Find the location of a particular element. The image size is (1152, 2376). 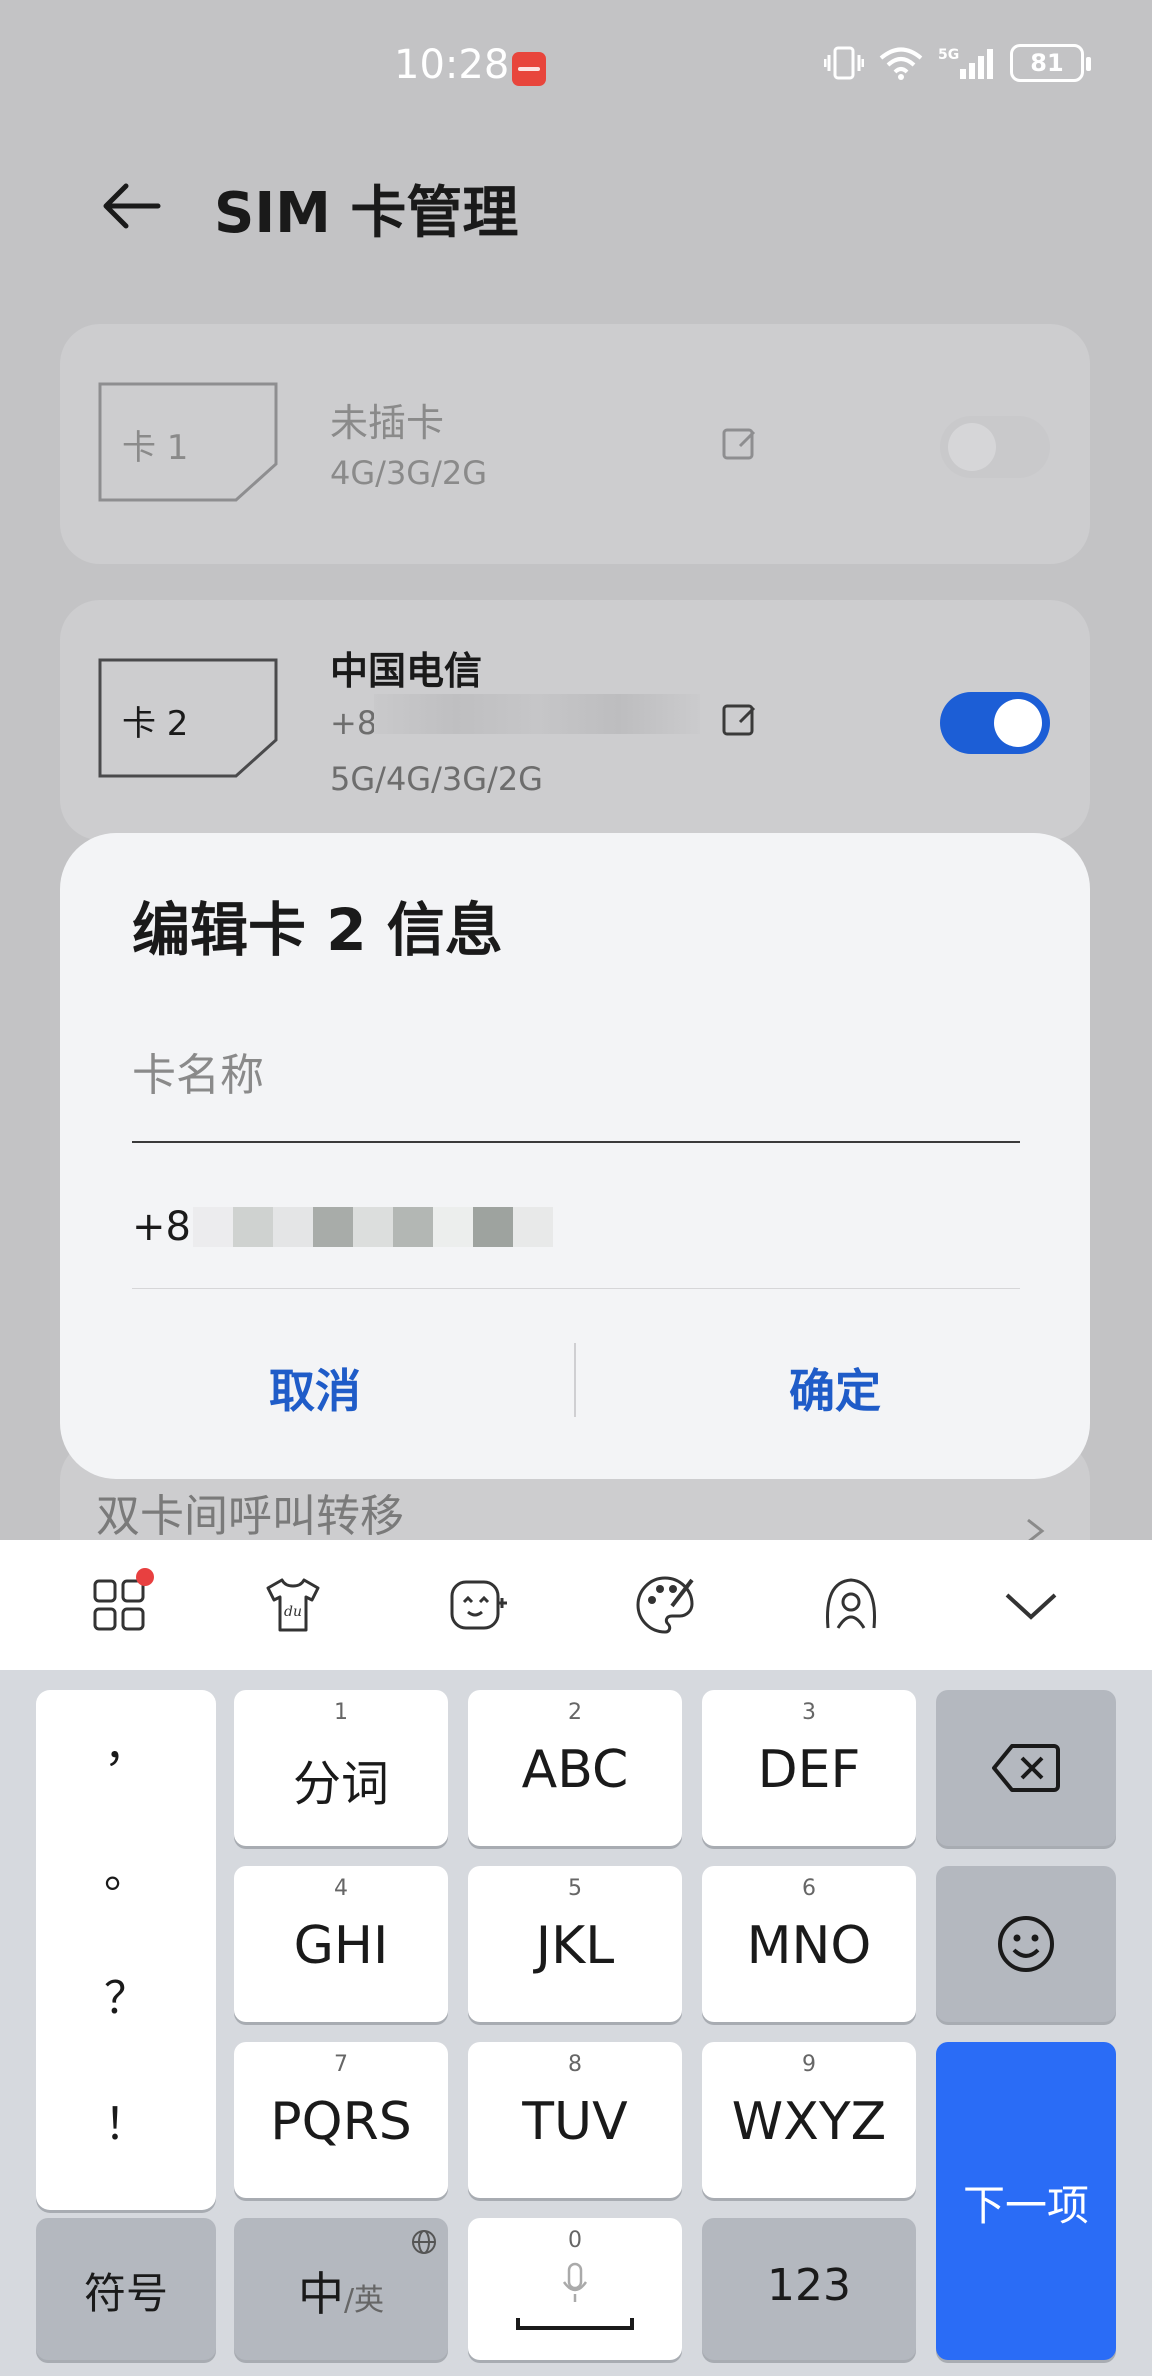

next-field-label: 下一项 is located at coordinates (1025, 2205).